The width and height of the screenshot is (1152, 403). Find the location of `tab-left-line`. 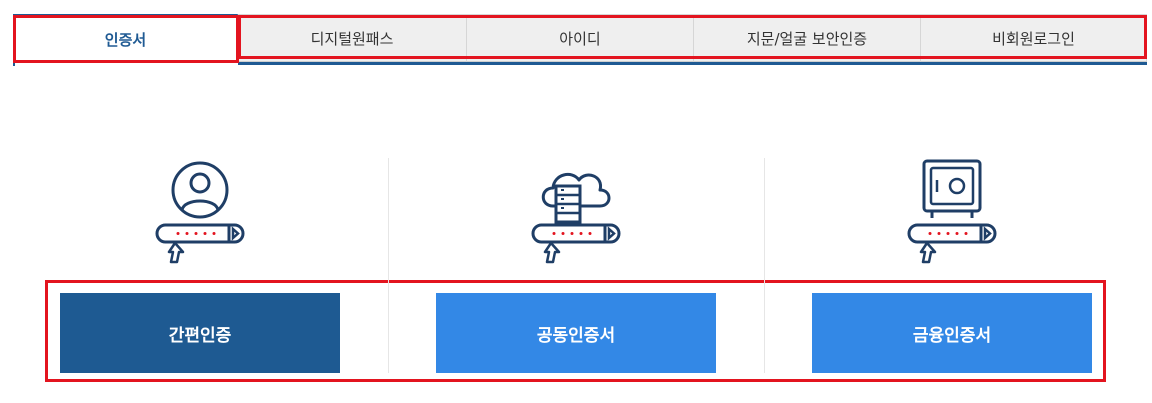

tab-left-line is located at coordinates (14, 40).